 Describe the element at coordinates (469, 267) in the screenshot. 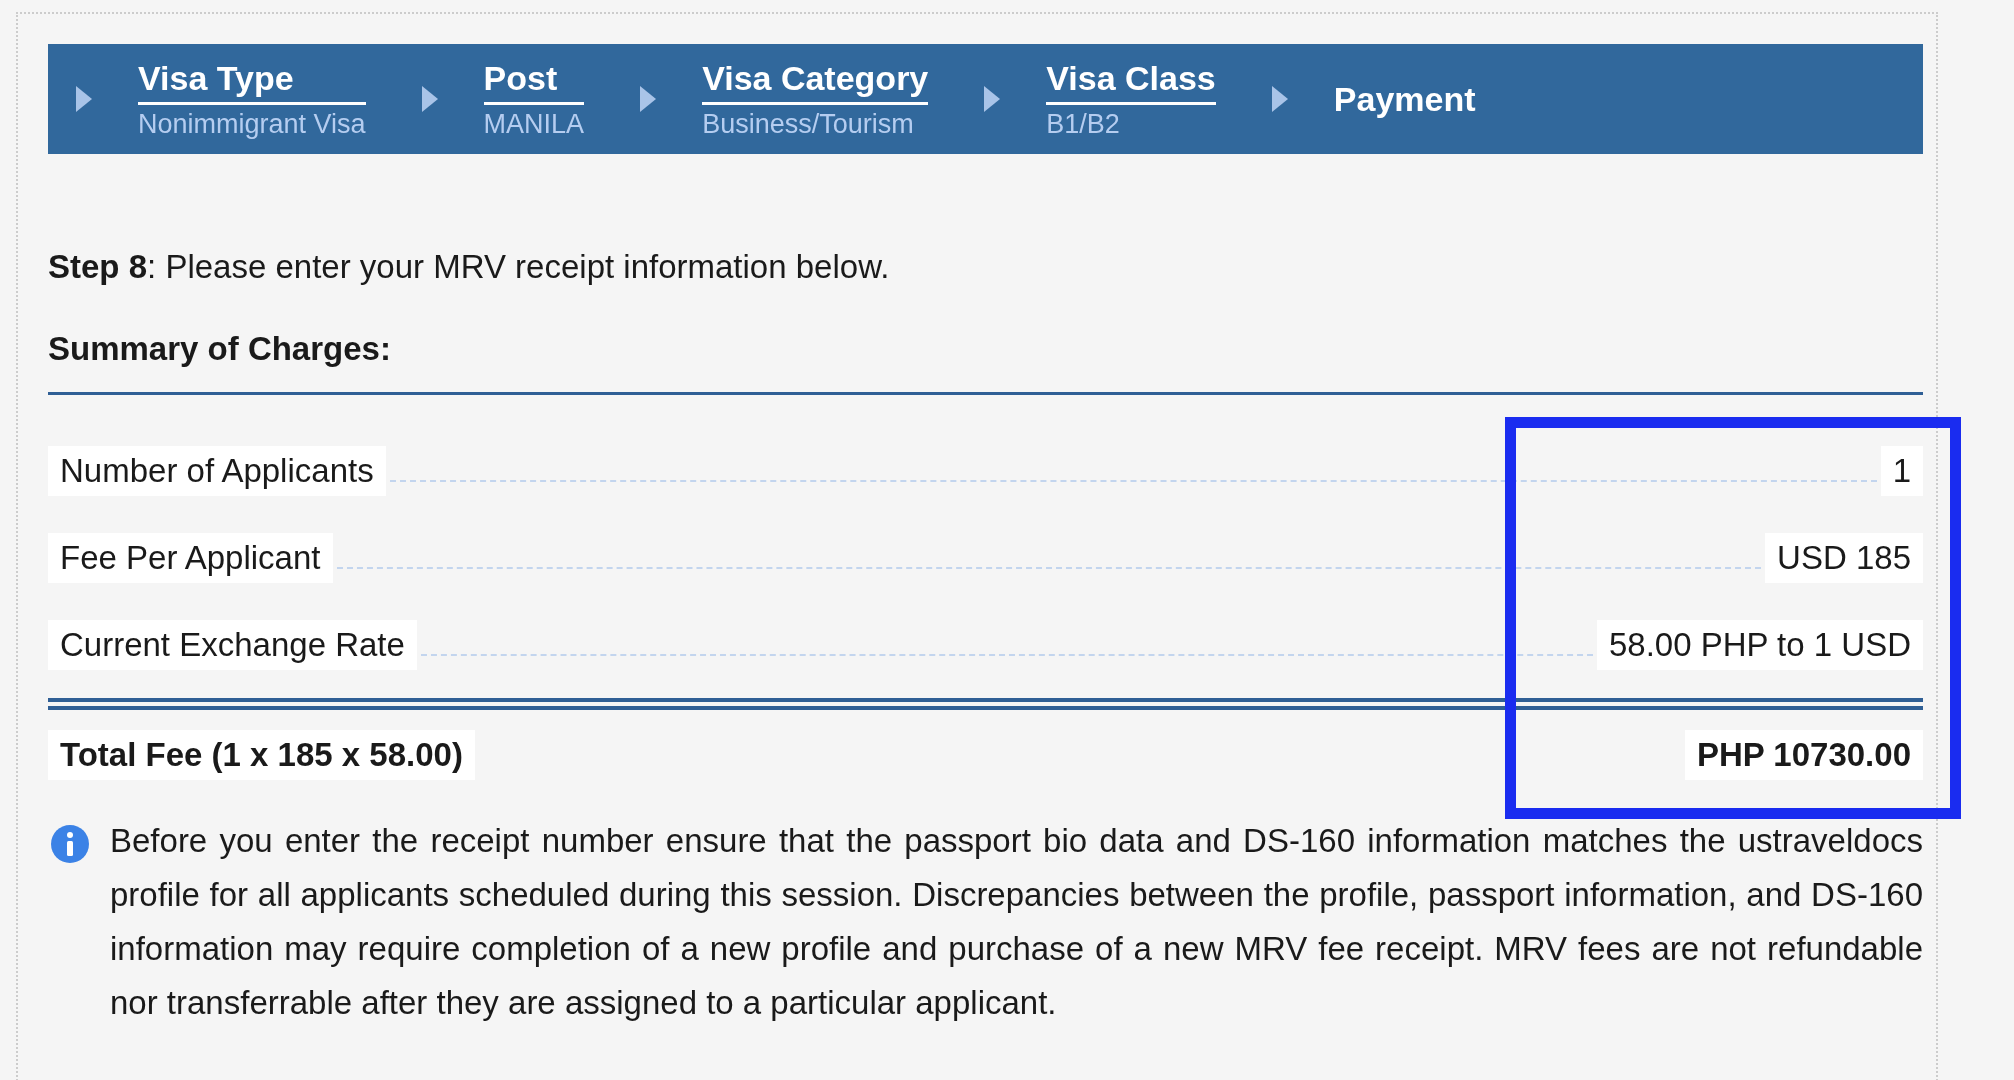

I see `instruction-text: Step 8: Please enter your MRV receipt information below.` at that location.